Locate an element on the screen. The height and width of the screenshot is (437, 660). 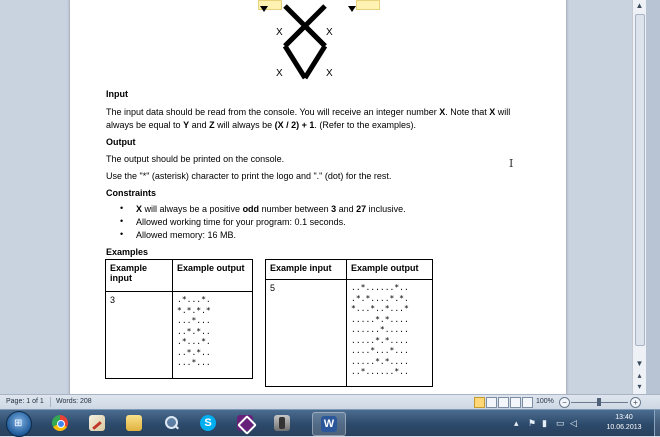
taskbar: ⊞ S W ▴ ⚑ ▮ ▭ ◁ 13:40 10.06.2013 is located at coordinates (330, 423).